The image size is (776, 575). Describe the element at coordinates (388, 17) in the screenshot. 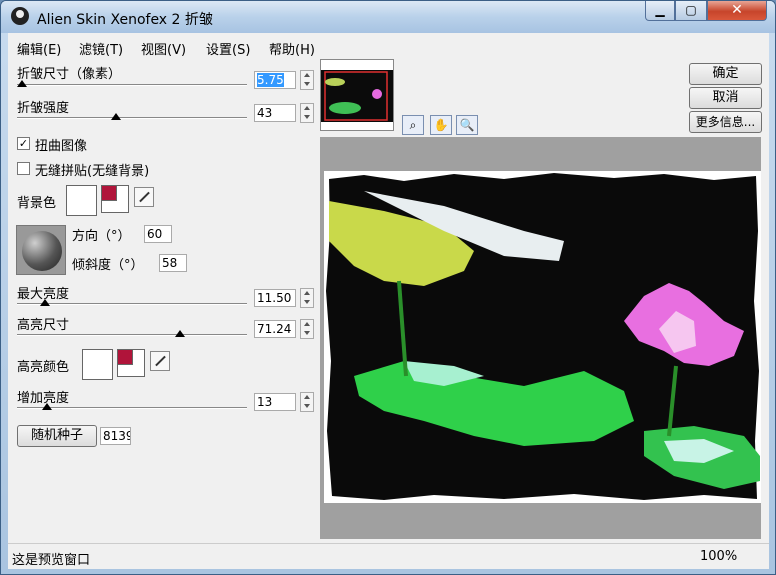

I see `title-bar: Alien Skin Xenofex 2 折皱 ▁ ▢ ✕` at that location.